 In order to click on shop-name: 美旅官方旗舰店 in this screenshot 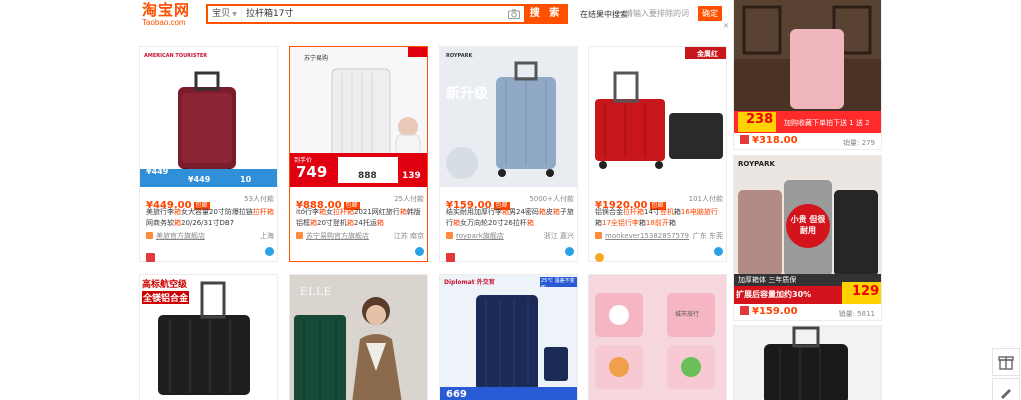, I will do `click(180, 236)`.